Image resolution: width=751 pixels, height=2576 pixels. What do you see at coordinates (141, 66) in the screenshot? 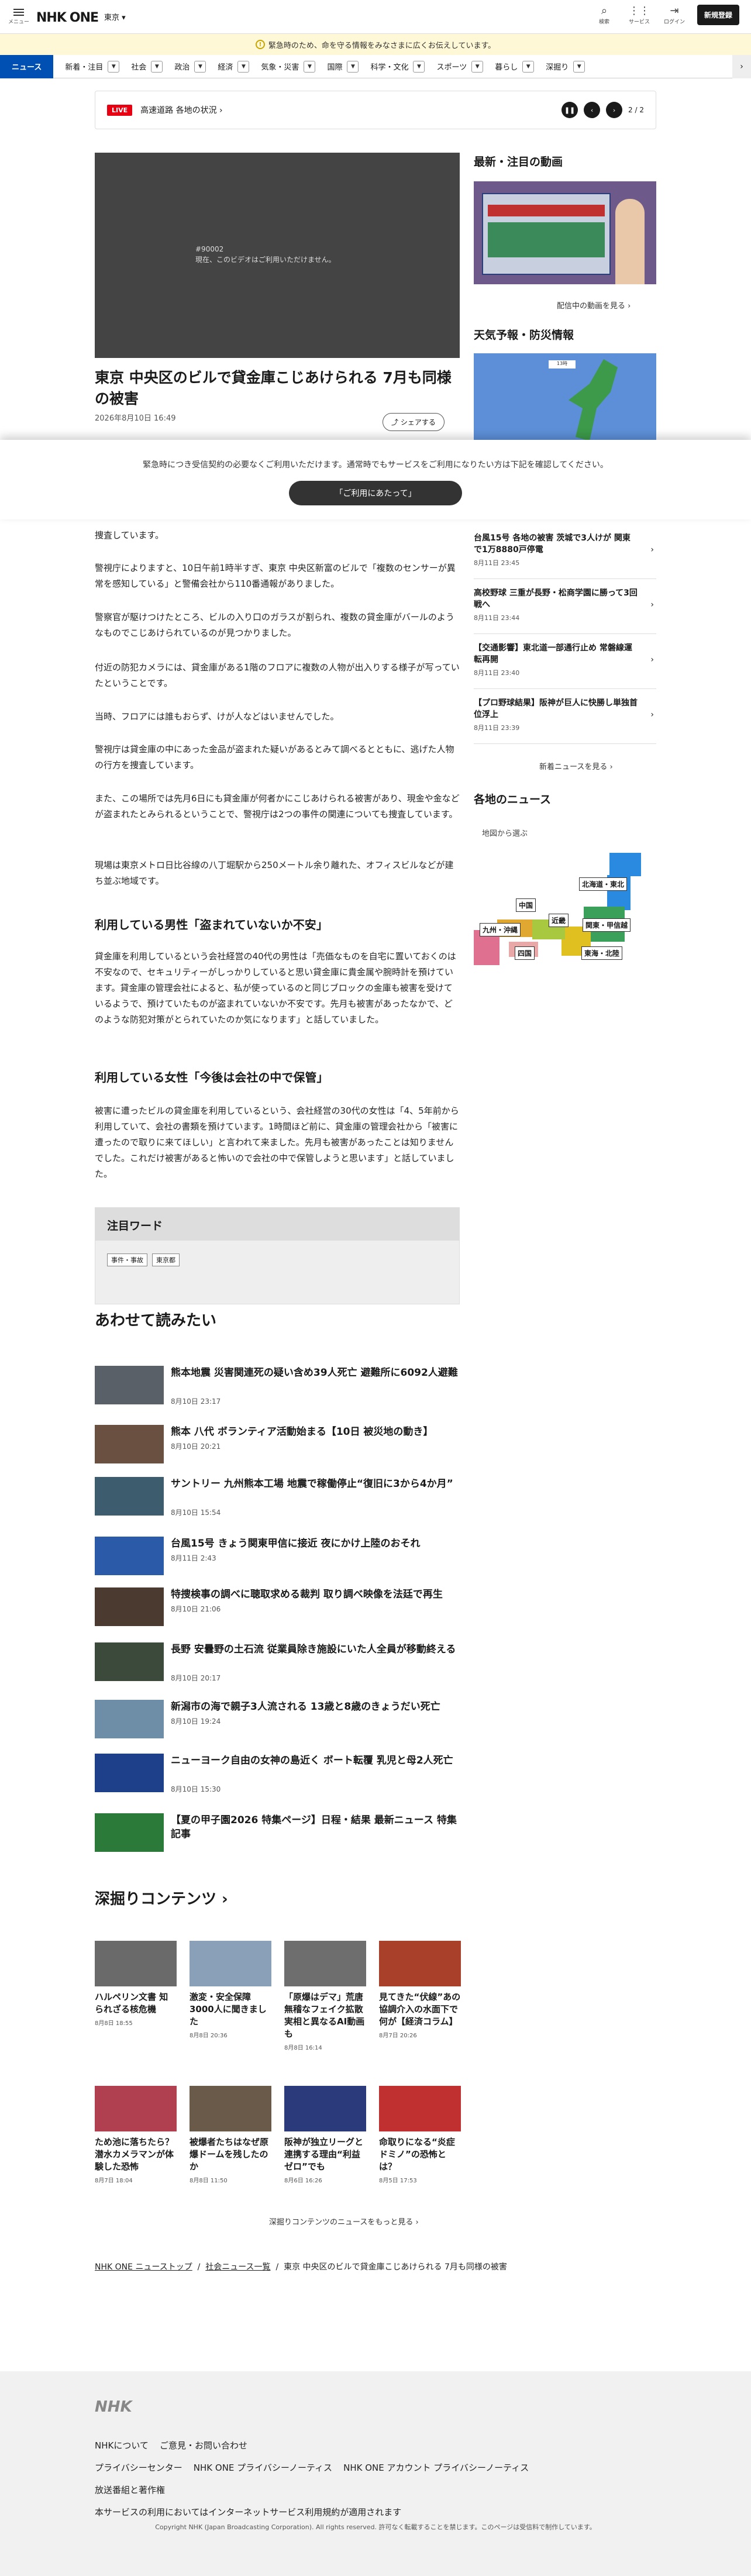
I see `nav-item: 社会 ▼` at bounding box center [141, 66].